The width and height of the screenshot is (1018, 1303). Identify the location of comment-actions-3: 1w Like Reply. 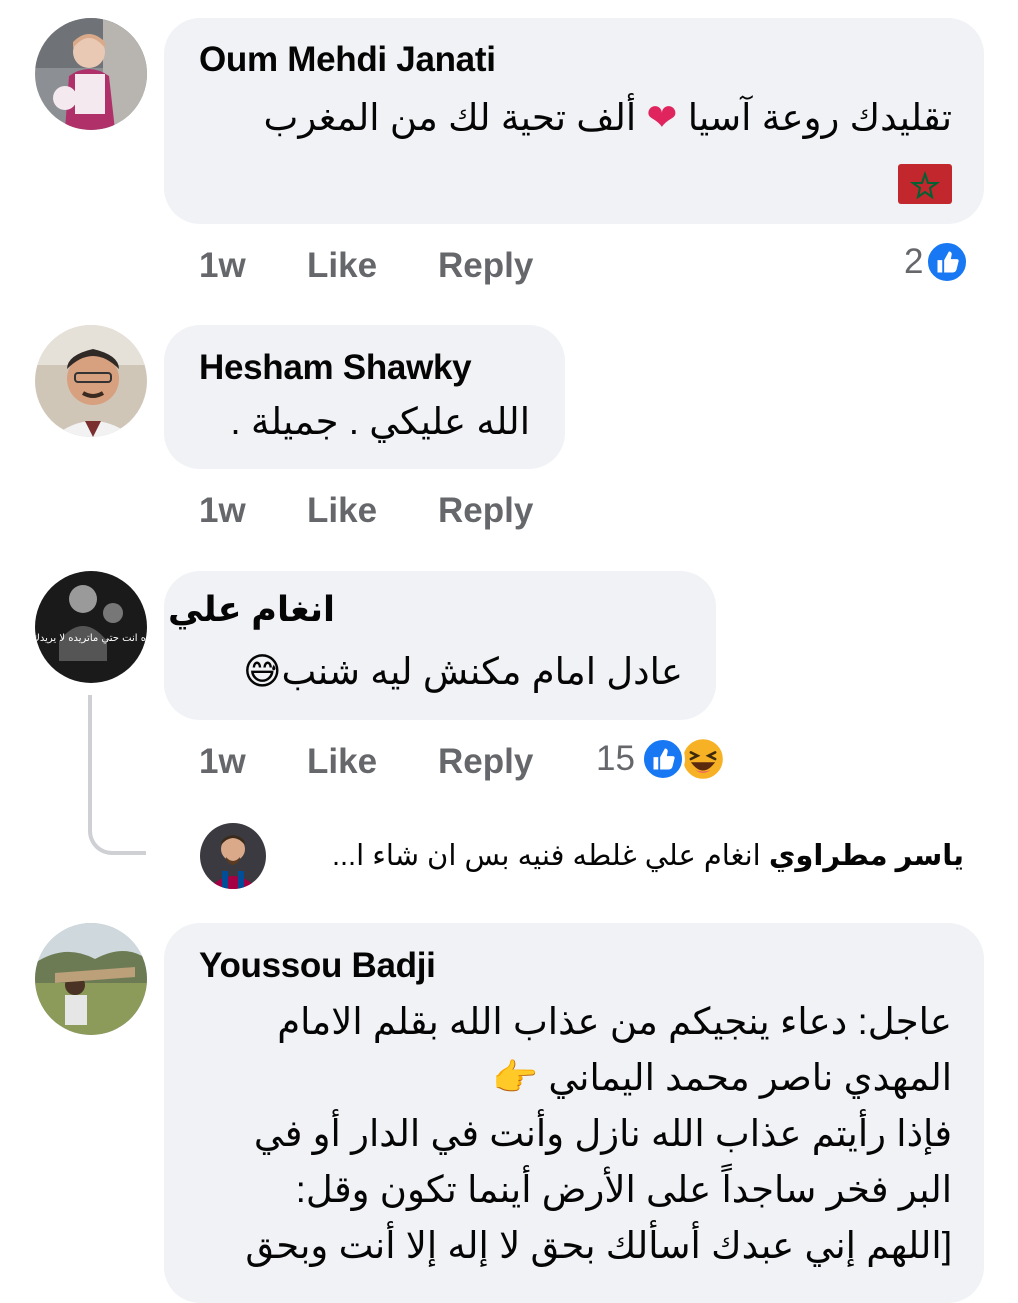
(366, 762).